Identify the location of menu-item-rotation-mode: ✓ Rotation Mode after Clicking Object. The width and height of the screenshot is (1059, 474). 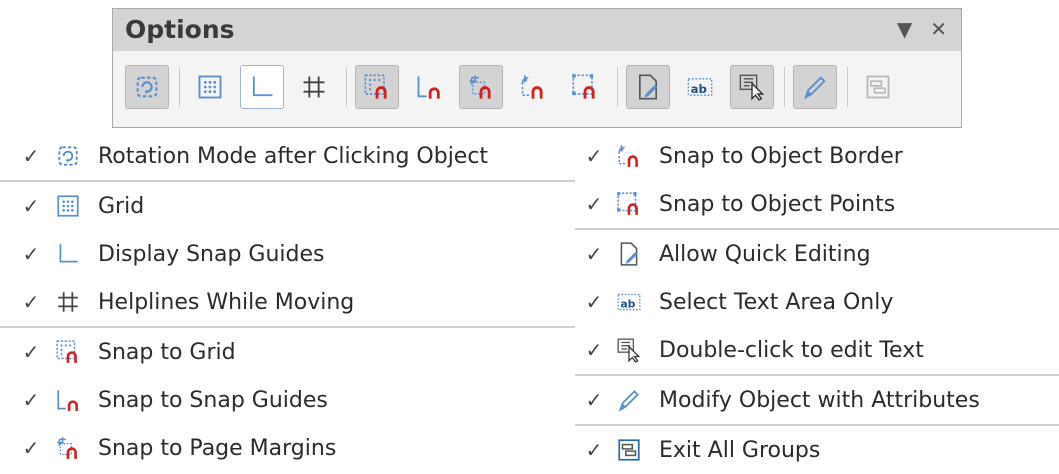
(287, 156).